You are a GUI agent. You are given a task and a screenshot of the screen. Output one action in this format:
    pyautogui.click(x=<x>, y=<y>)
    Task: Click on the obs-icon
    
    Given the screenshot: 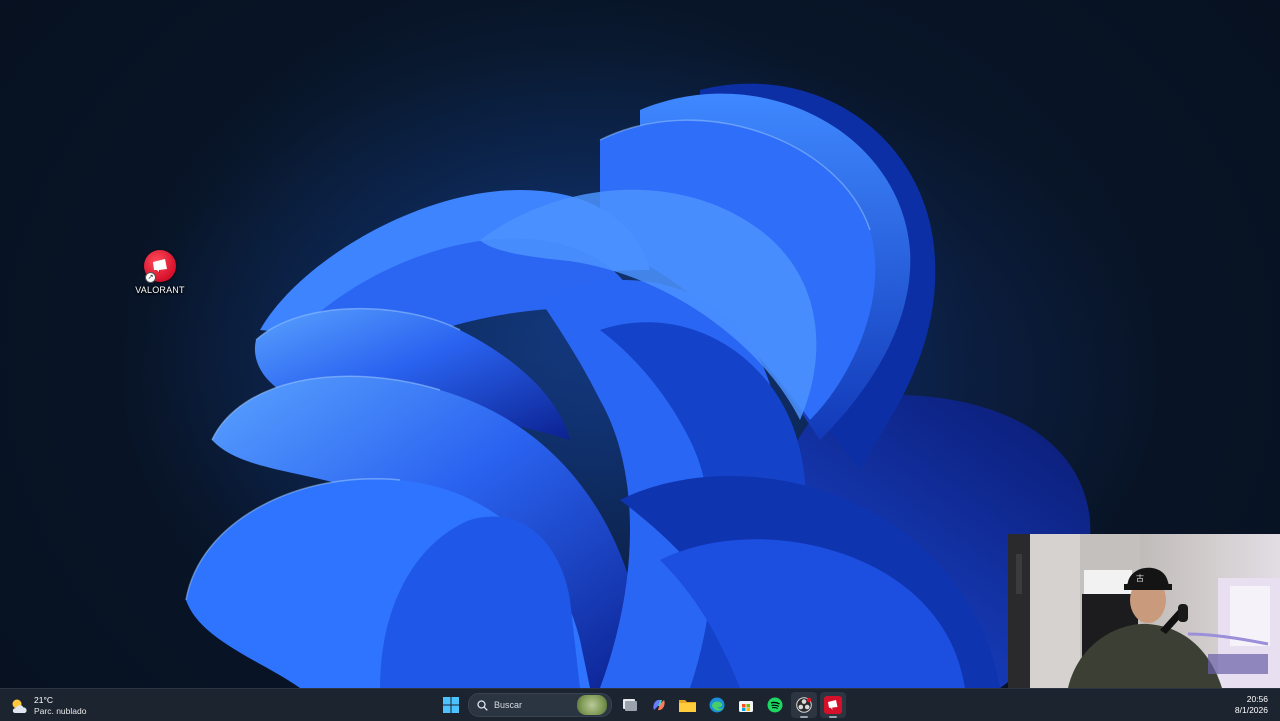 What is the action you would take?
    pyautogui.click(x=803, y=705)
    